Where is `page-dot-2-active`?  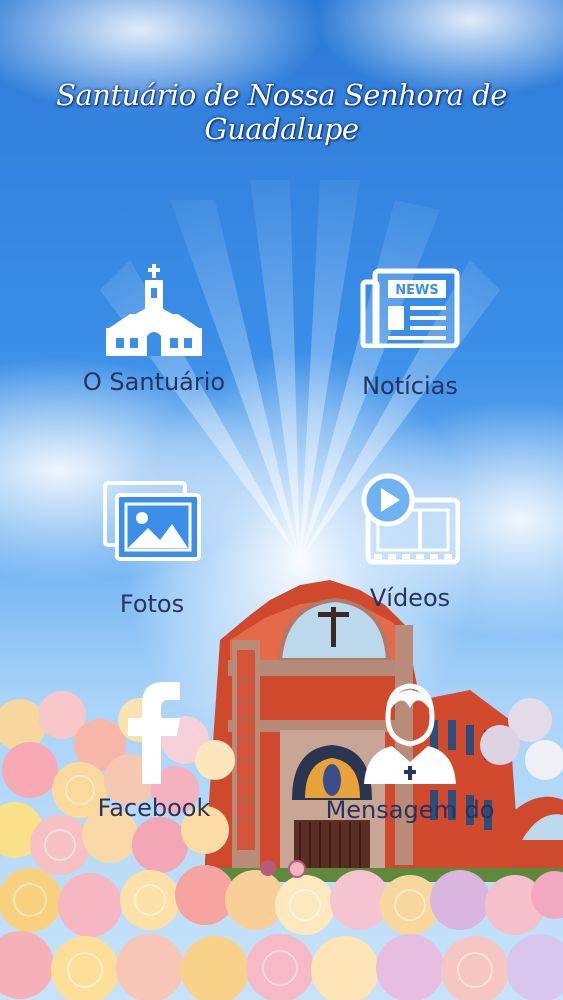
page-dot-2-active is located at coordinates (297, 869).